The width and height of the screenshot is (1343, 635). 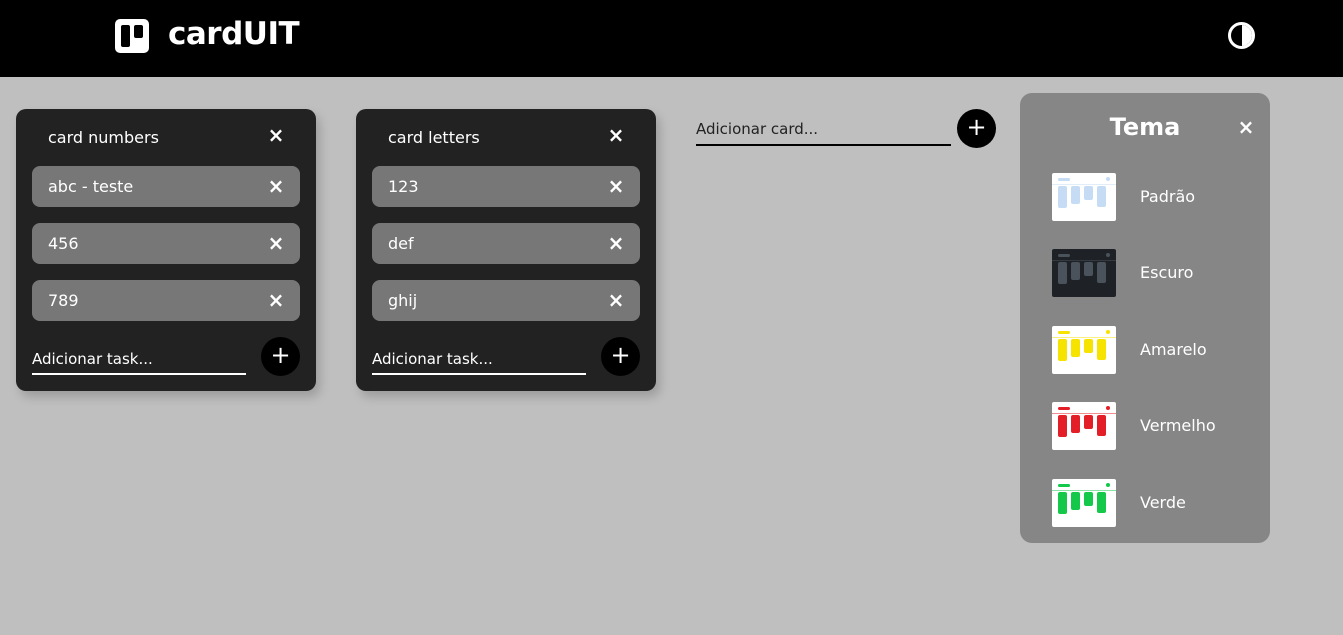 I want to click on theme-label: Verde, so click(x=1163, y=502).